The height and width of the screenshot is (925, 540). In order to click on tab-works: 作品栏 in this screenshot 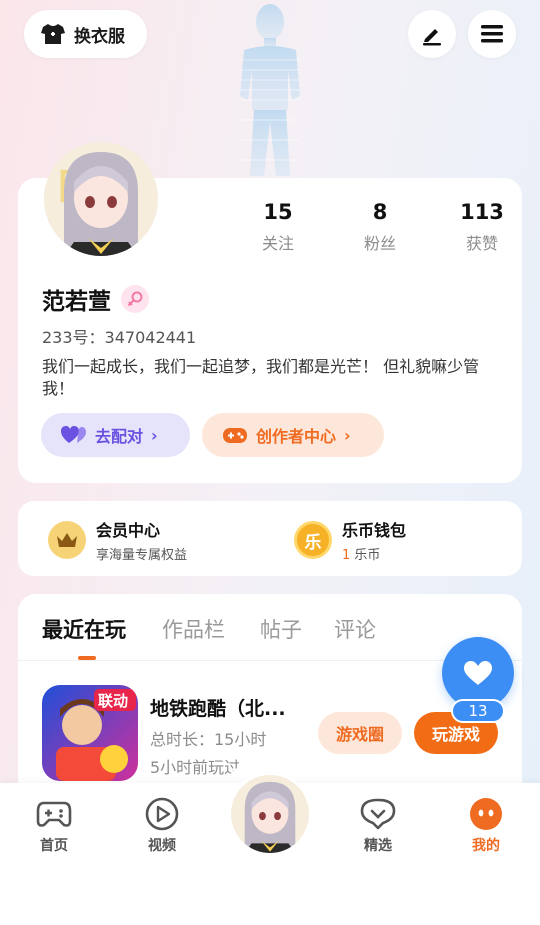, I will do `click(193, 629)`.